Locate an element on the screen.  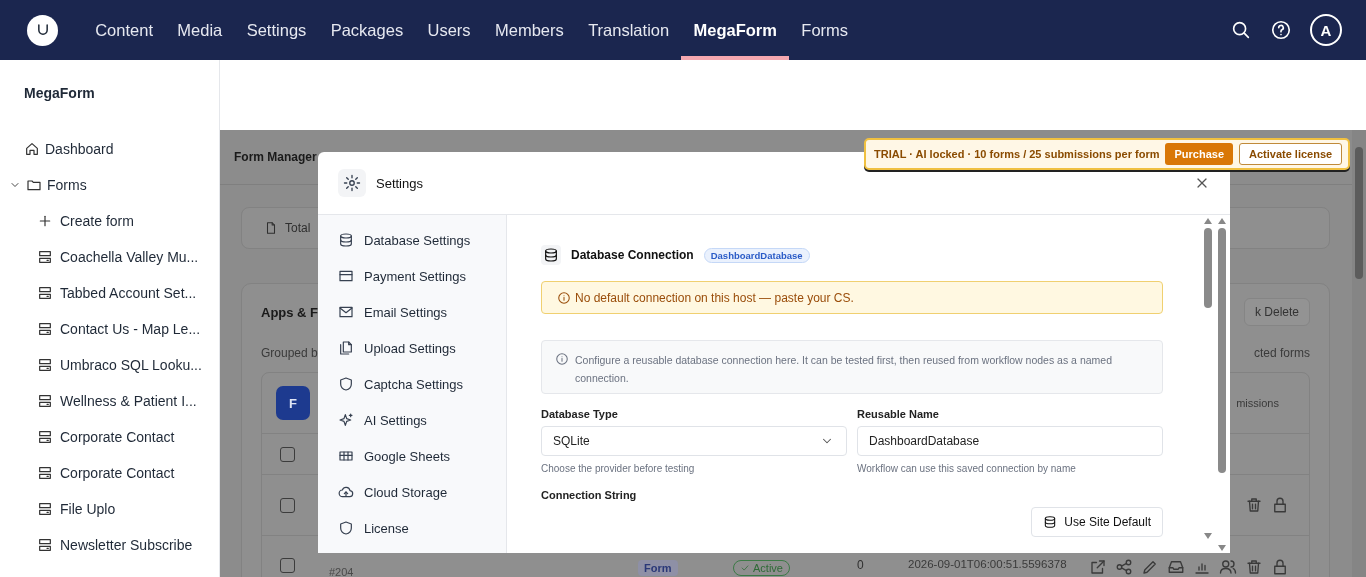
stat-label: Total is located at coordinates (298, 228).